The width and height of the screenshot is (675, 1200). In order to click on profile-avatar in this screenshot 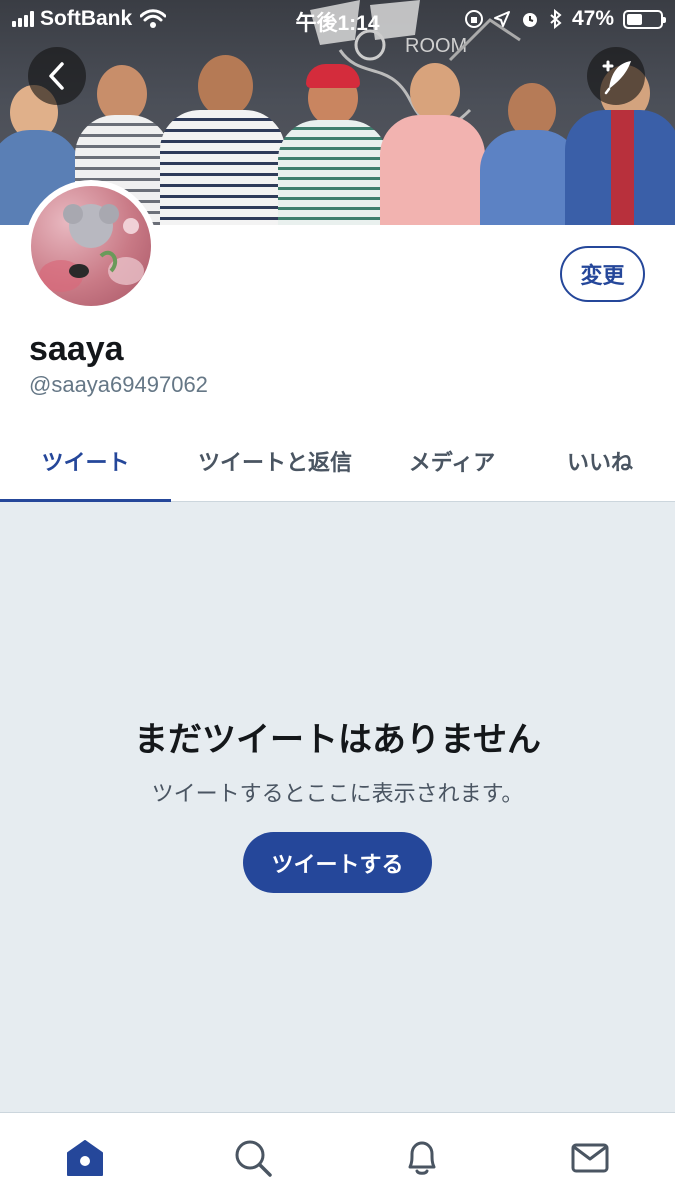, I will do `click(91, 246)`.